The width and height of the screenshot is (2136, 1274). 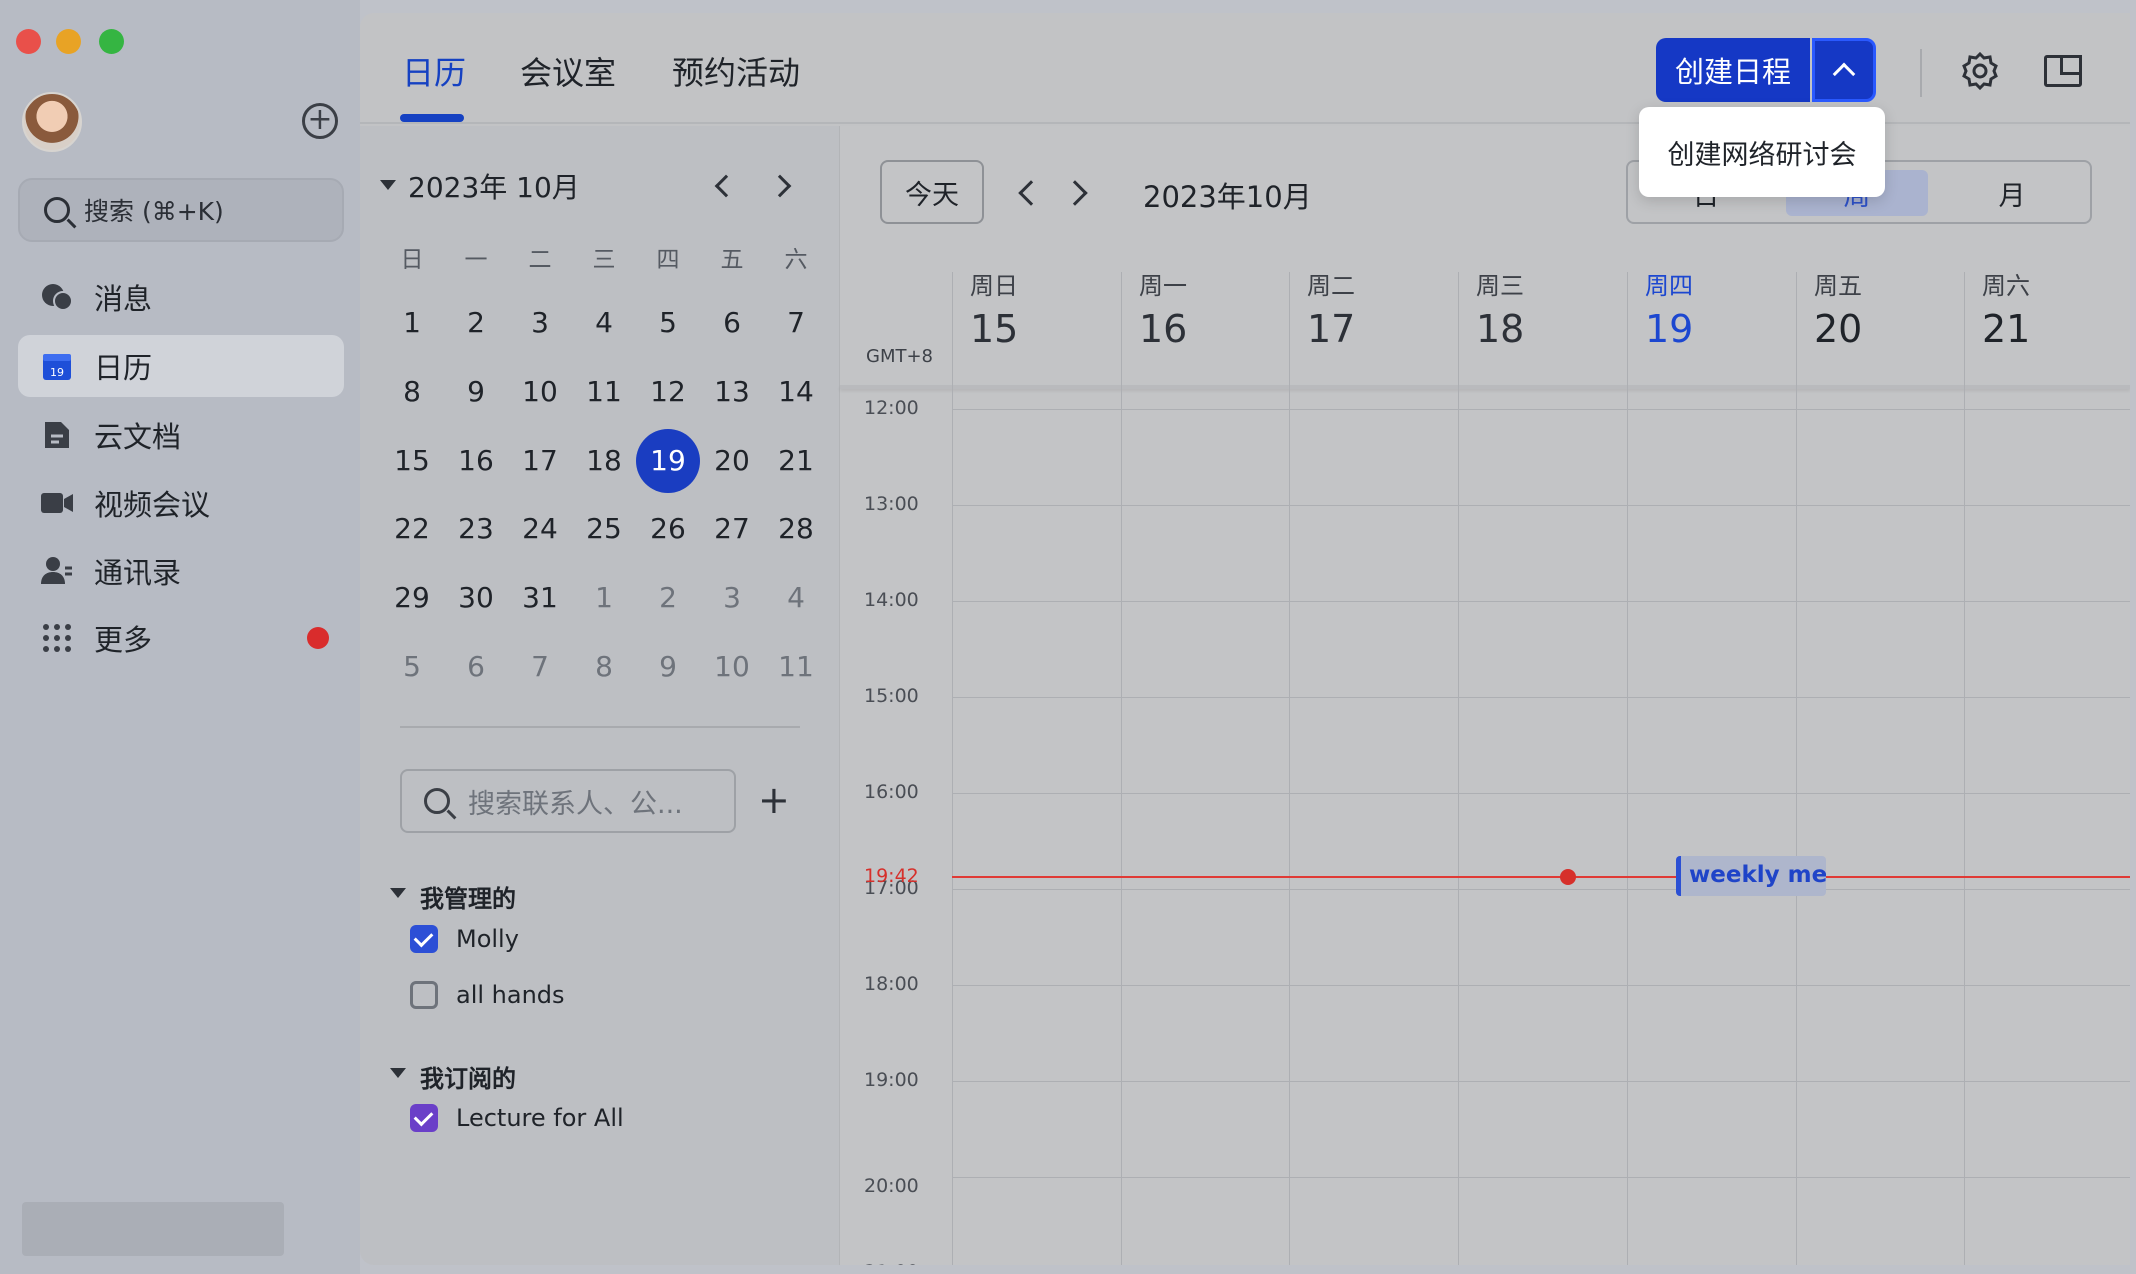 I want to click on sidebar-item-contacts: 通讯录, so click(x=181, y=571).